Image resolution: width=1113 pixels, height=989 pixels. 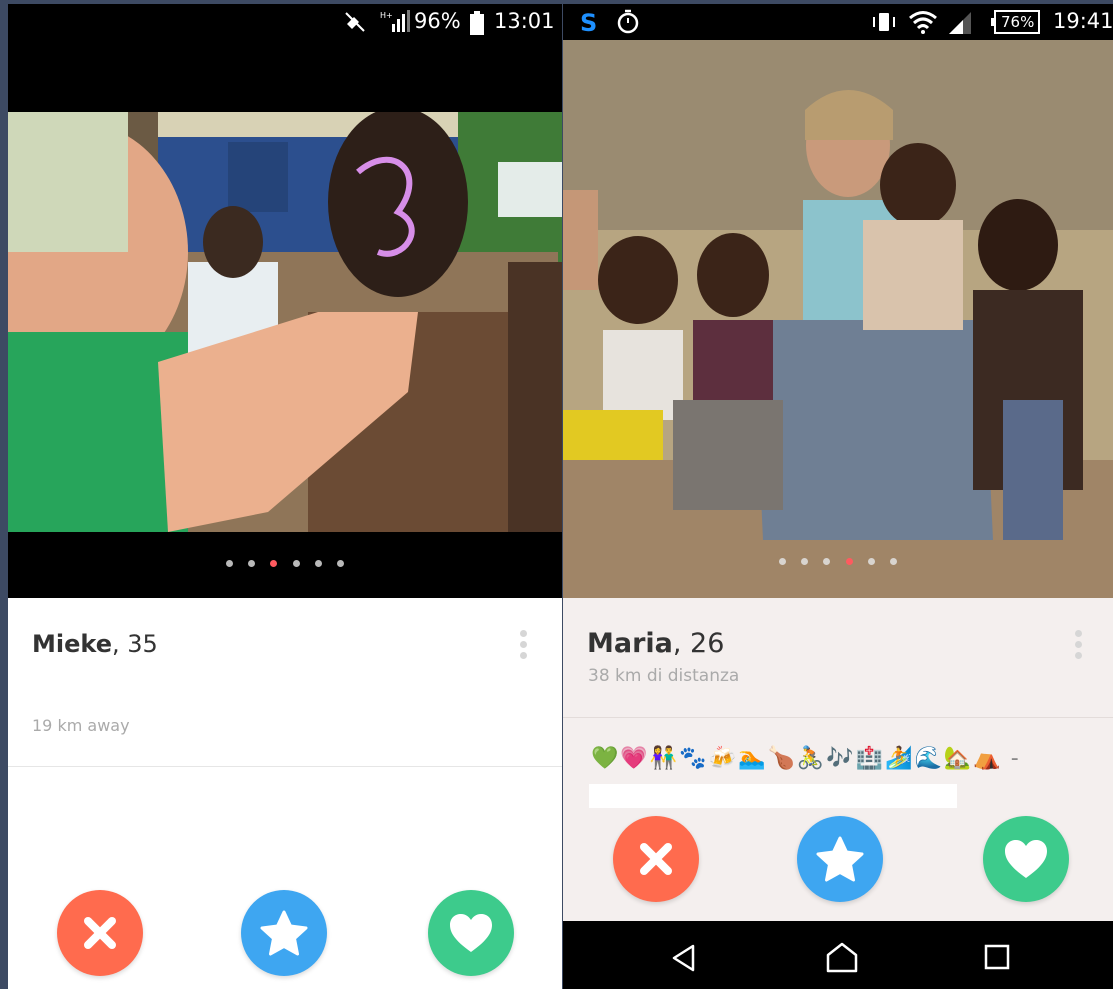 I want to click on profile-distance: 19 km away, so click(x=81, y=725).